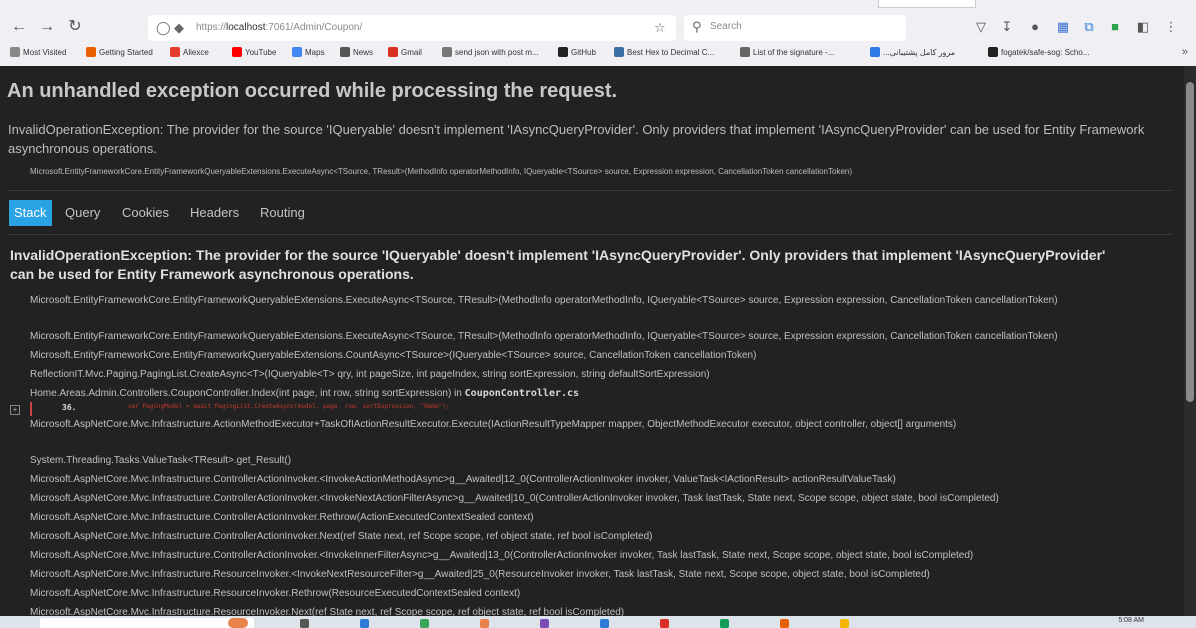 The width and height of the screenshot is (1196, 628). I want to click on menu-icon: ⋮, so click(1171, 27).